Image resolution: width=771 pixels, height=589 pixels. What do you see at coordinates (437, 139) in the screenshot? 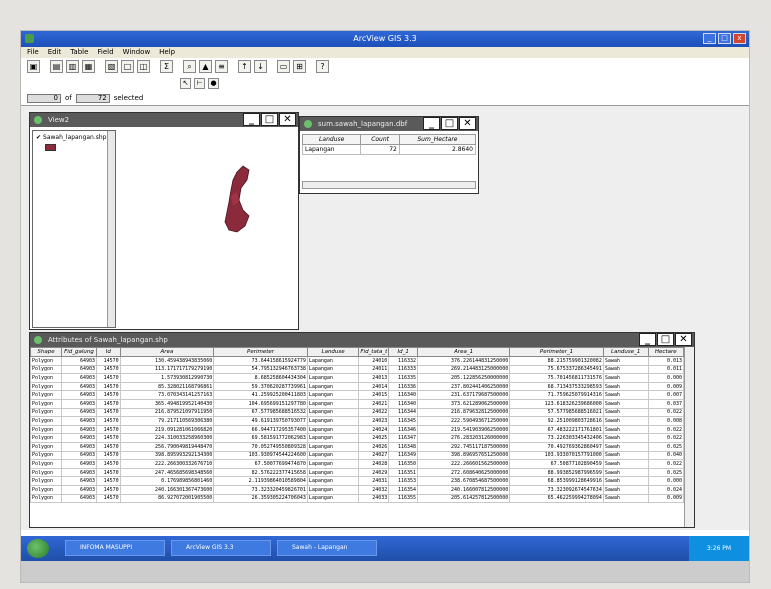
I see `column-header: Sum_Hectare` at bounding box center [437, 139].